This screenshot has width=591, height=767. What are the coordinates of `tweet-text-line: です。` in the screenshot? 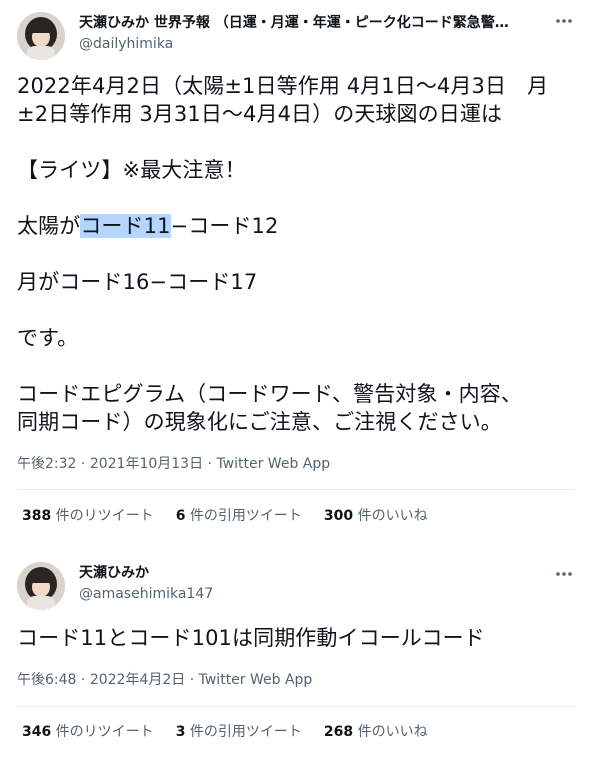 It's located at (48, 338).